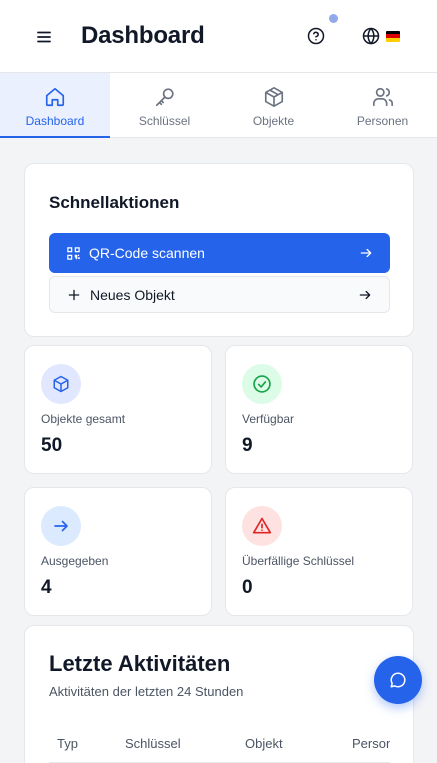 The width and height of the screenshot is (437, 763). What do you see at coordinates (371, 36) in the screenshot?
I see `globe-icon` at bounding box center [371, 36].